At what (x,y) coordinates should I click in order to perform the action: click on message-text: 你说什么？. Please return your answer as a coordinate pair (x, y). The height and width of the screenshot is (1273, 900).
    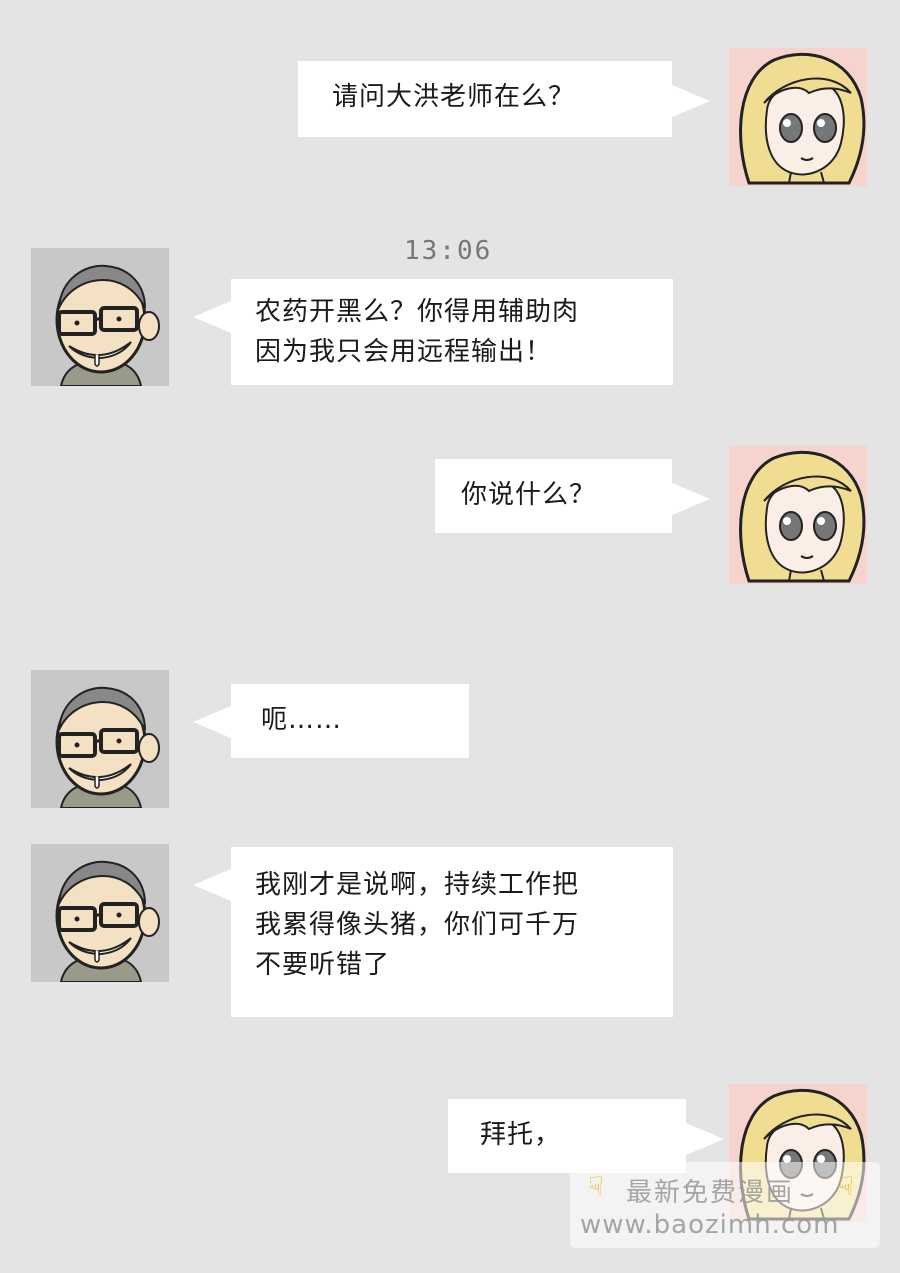
    Looking at the image, I should click on (529, 495).